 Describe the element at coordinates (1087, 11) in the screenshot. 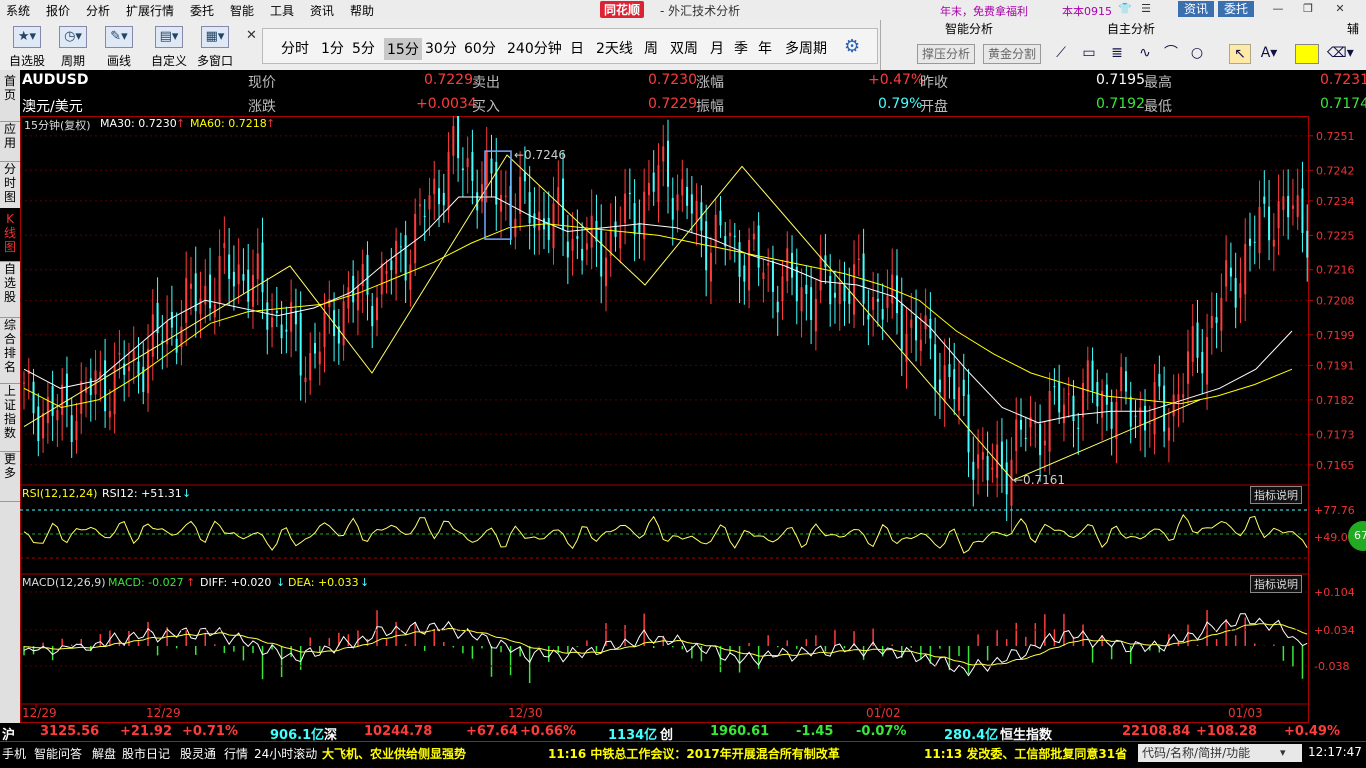

I see `version-label: 本本0915` at that location.